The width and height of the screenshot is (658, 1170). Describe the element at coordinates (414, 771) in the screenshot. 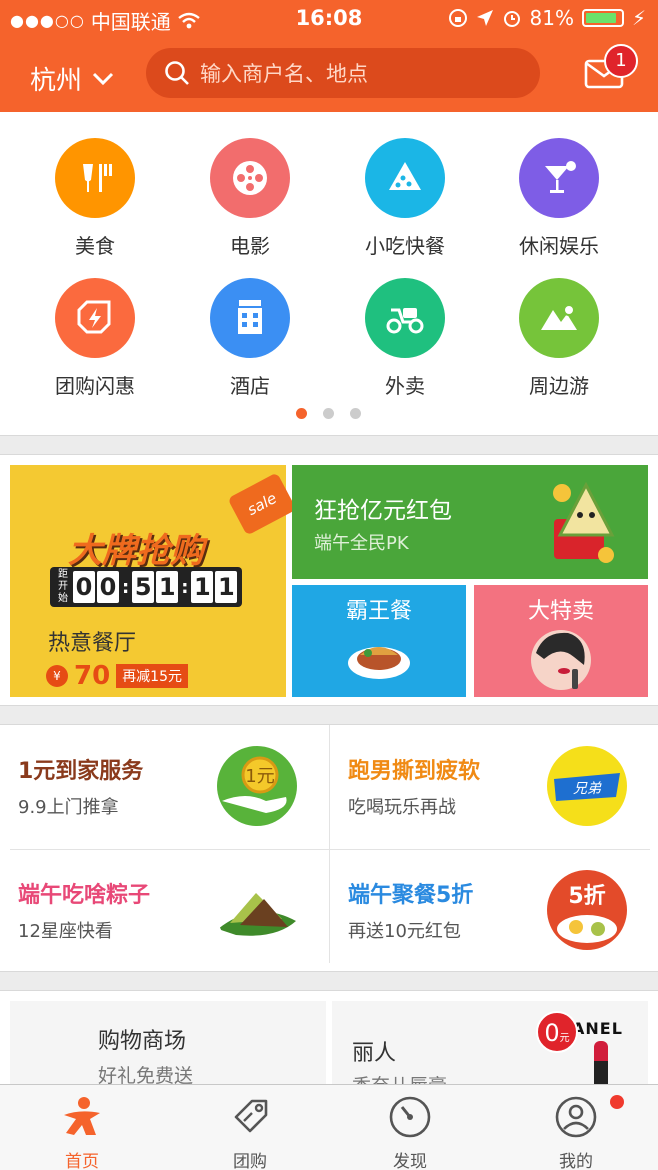

I see `feature-title: 跑男撕到疲软` at that location.